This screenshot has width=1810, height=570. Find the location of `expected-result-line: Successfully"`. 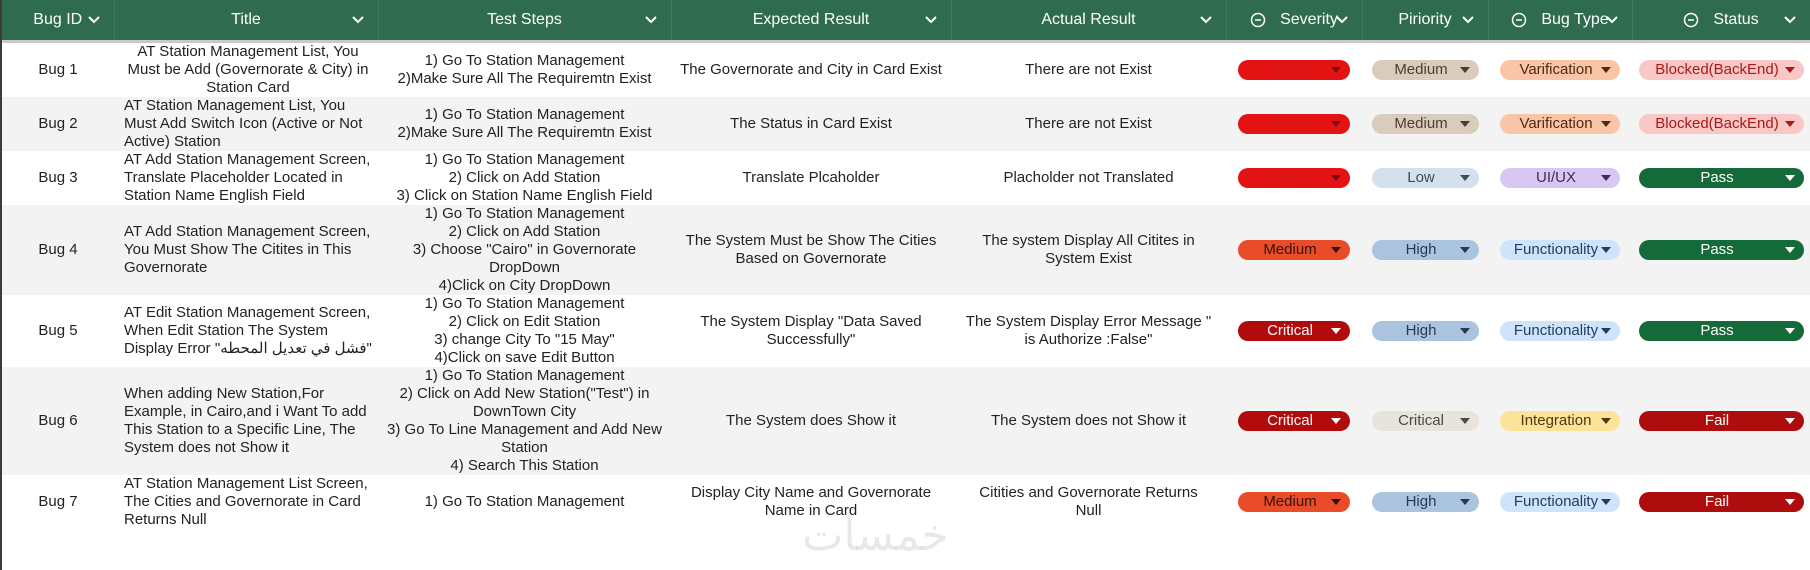

expected-result-line: Successfully" is located at coordinates (811, 339).